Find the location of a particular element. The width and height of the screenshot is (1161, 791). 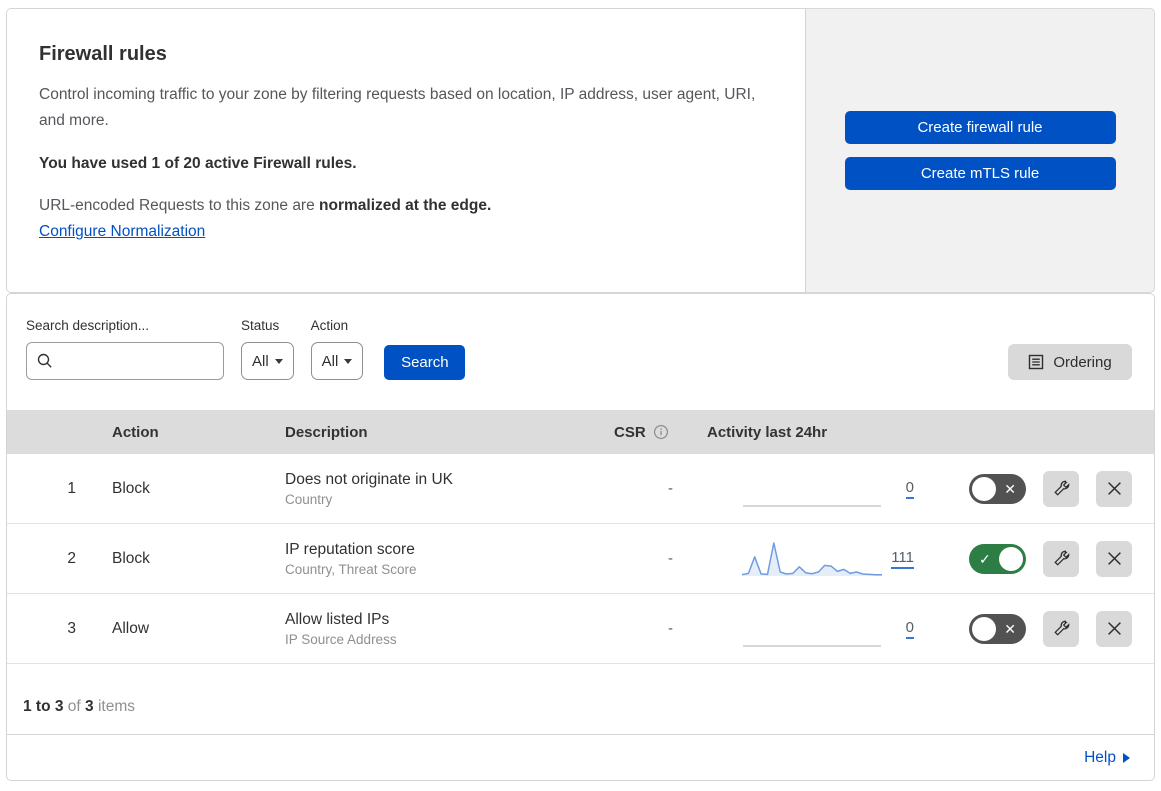

rule-activity-cell: 111 is located at coordinates (804, 559).